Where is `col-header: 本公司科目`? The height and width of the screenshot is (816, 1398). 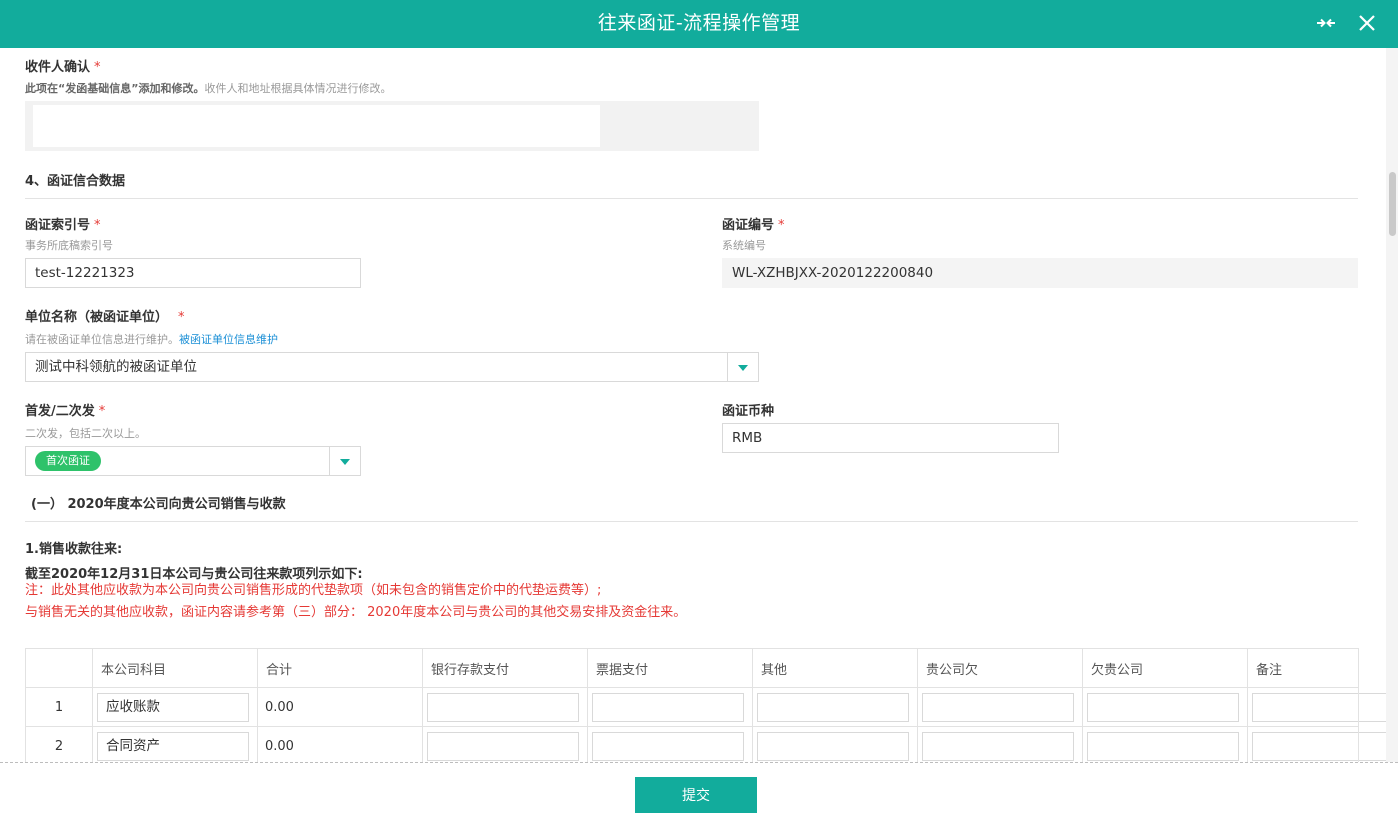
col-header: 本公司科目 is located at coordinates (175, 668).